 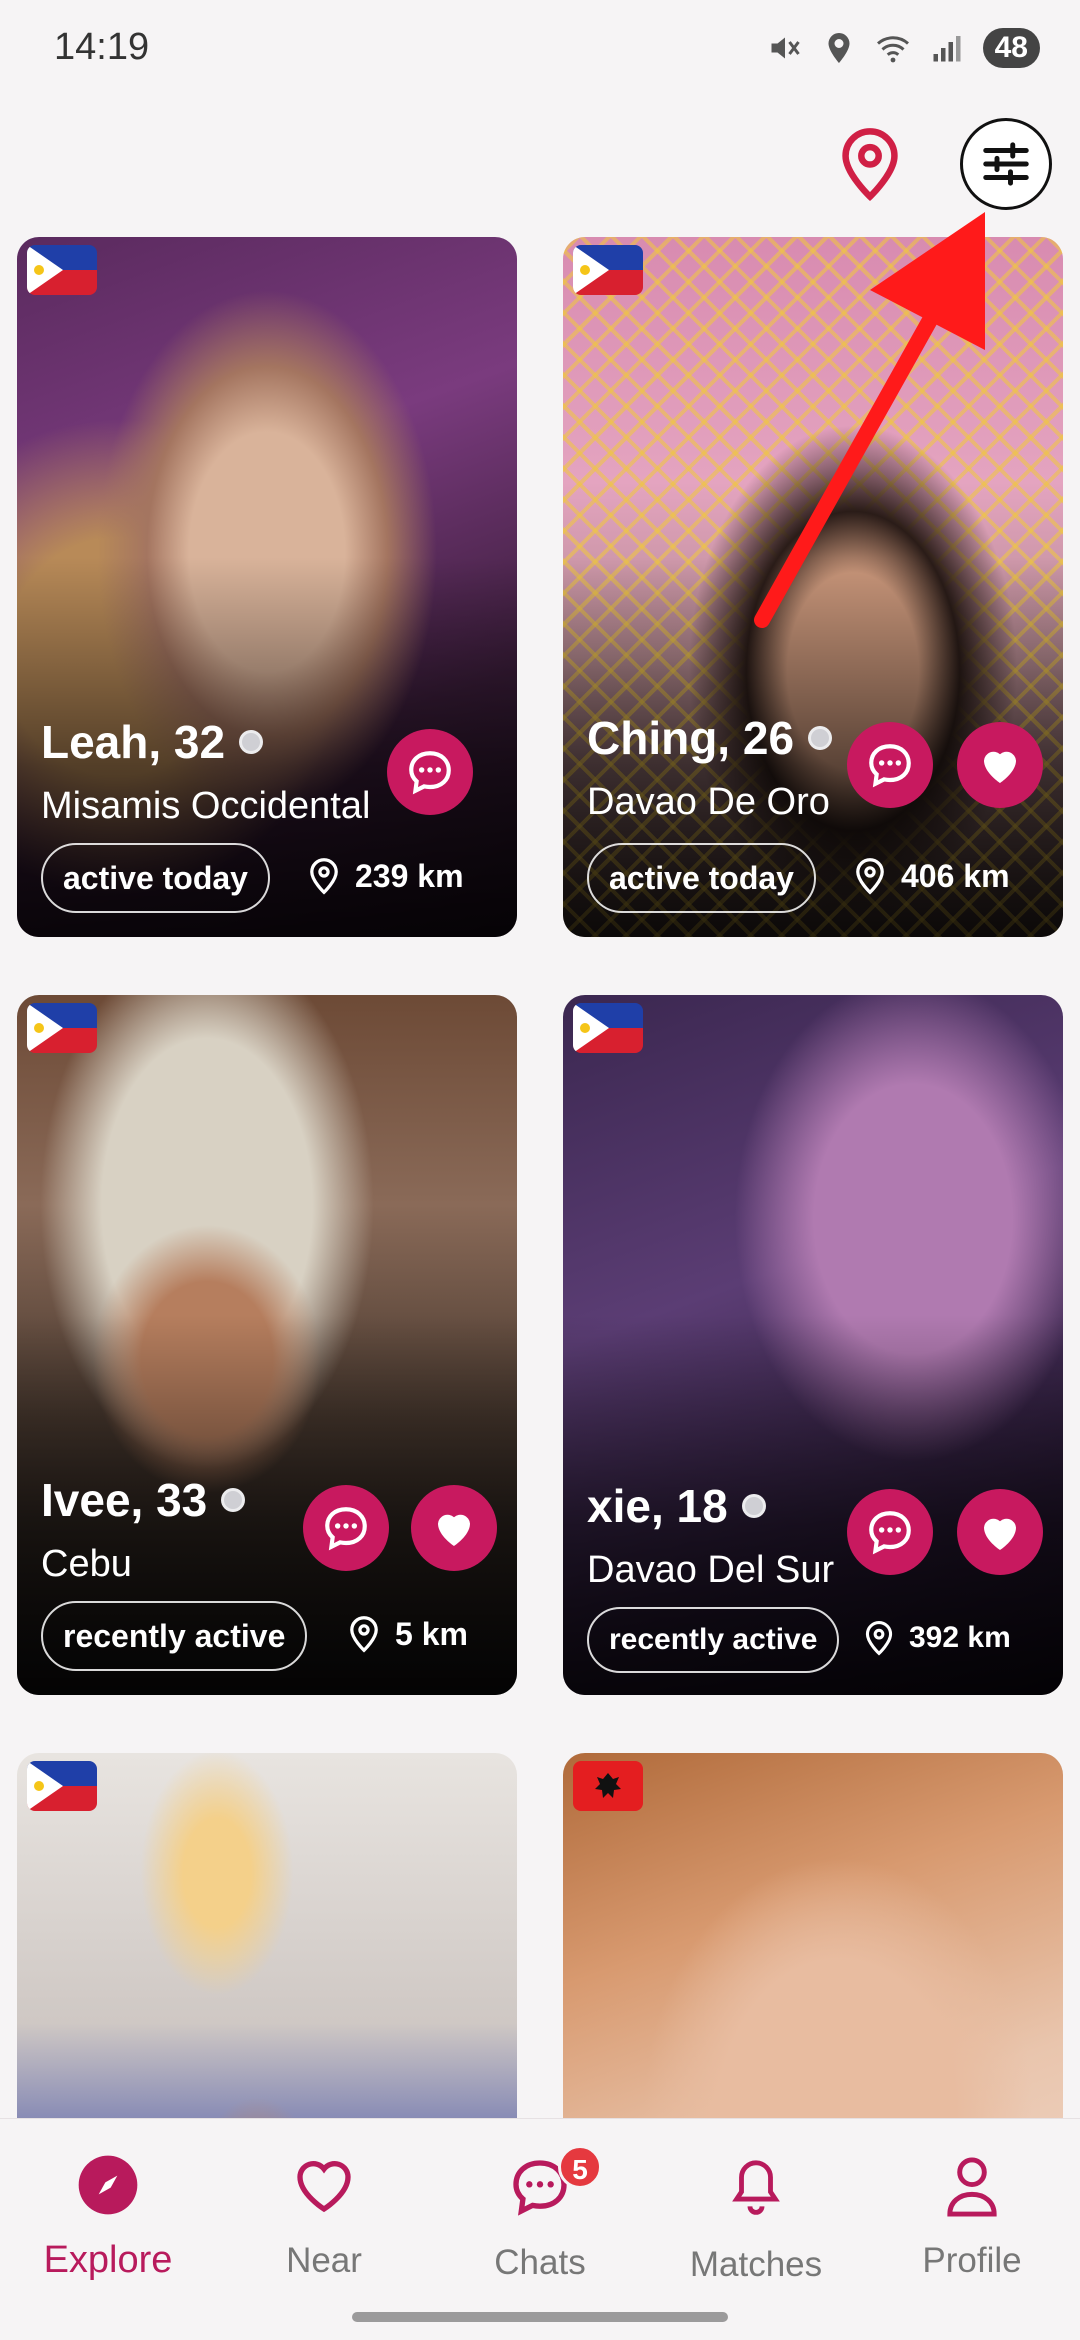 What do you see at coordinates (972, 2187) in the screenshot?
I see `person-icon` at bounding box center [972, 2187].